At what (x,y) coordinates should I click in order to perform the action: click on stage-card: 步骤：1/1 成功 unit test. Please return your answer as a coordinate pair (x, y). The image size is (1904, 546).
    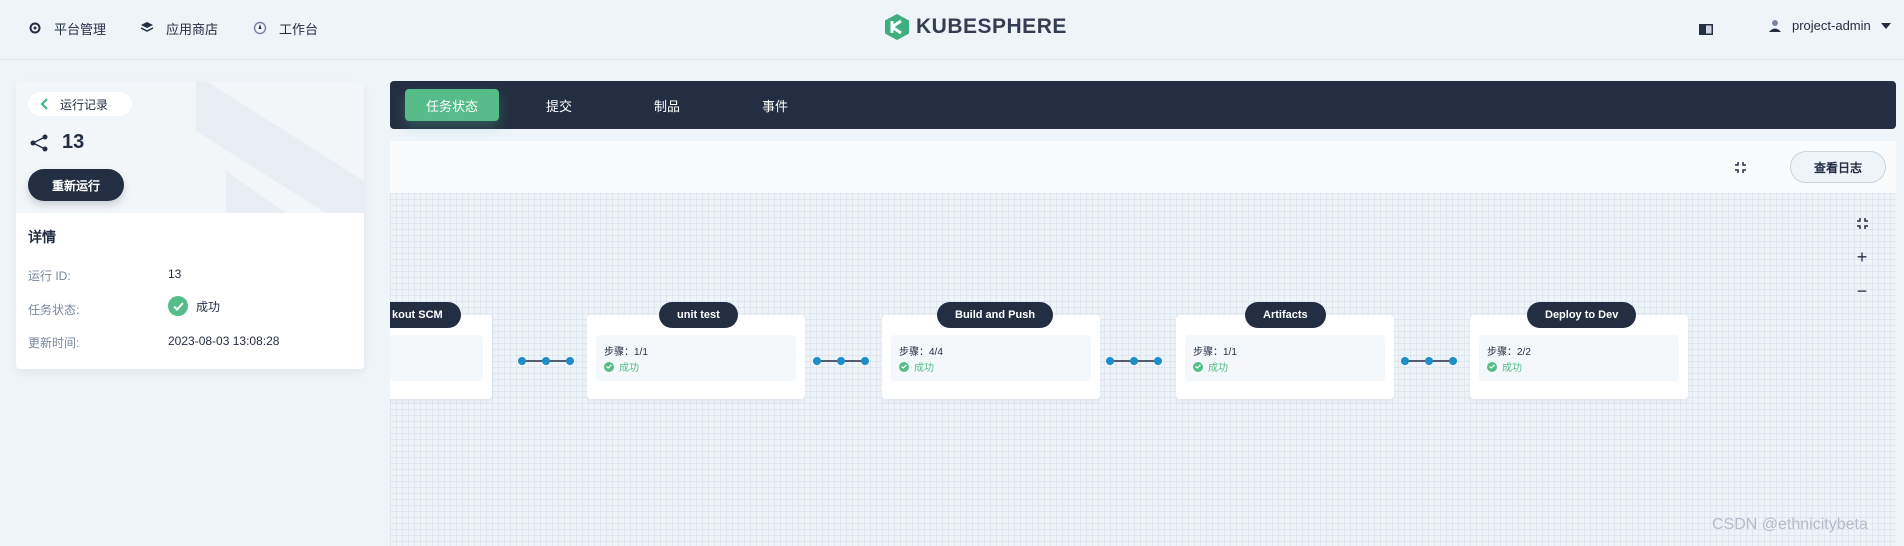
    Looking at the image, I should click on (696, 350).